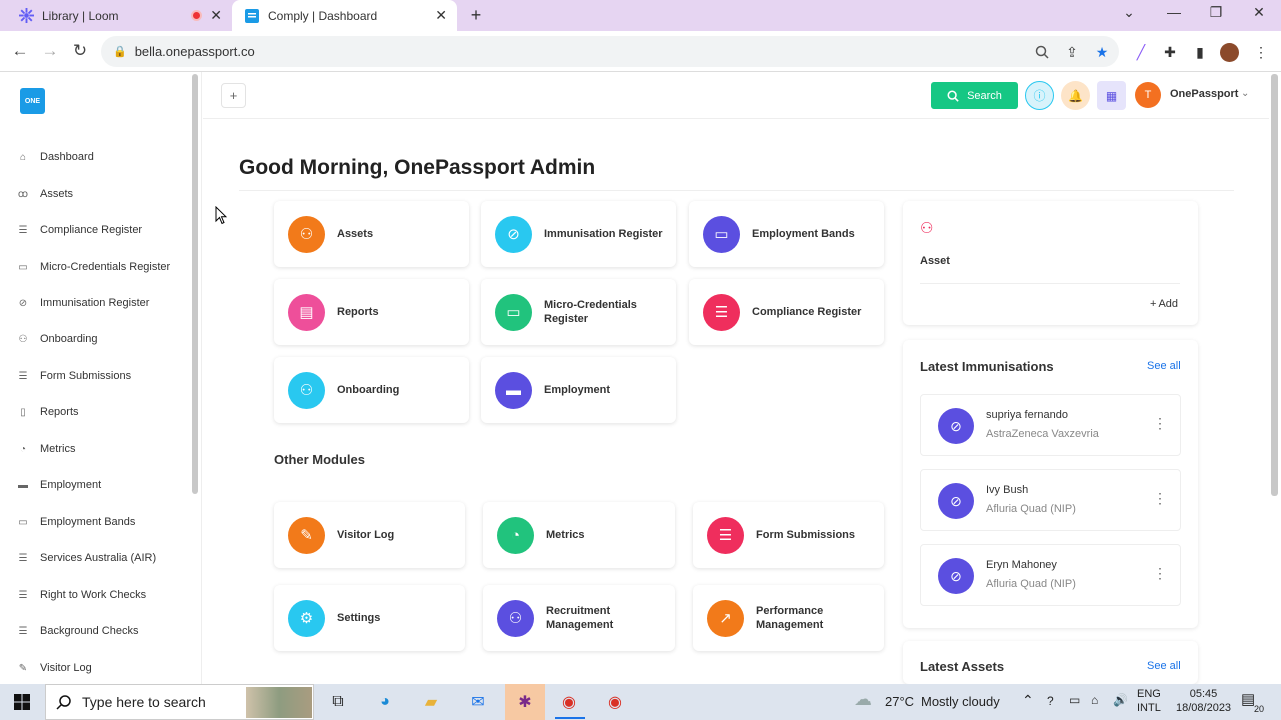 The height and width of the screenshot is (720, 1281). Describe the element at coordinates (385, 702) in the screenshot. I see `edge-icon: ◕` at that location.